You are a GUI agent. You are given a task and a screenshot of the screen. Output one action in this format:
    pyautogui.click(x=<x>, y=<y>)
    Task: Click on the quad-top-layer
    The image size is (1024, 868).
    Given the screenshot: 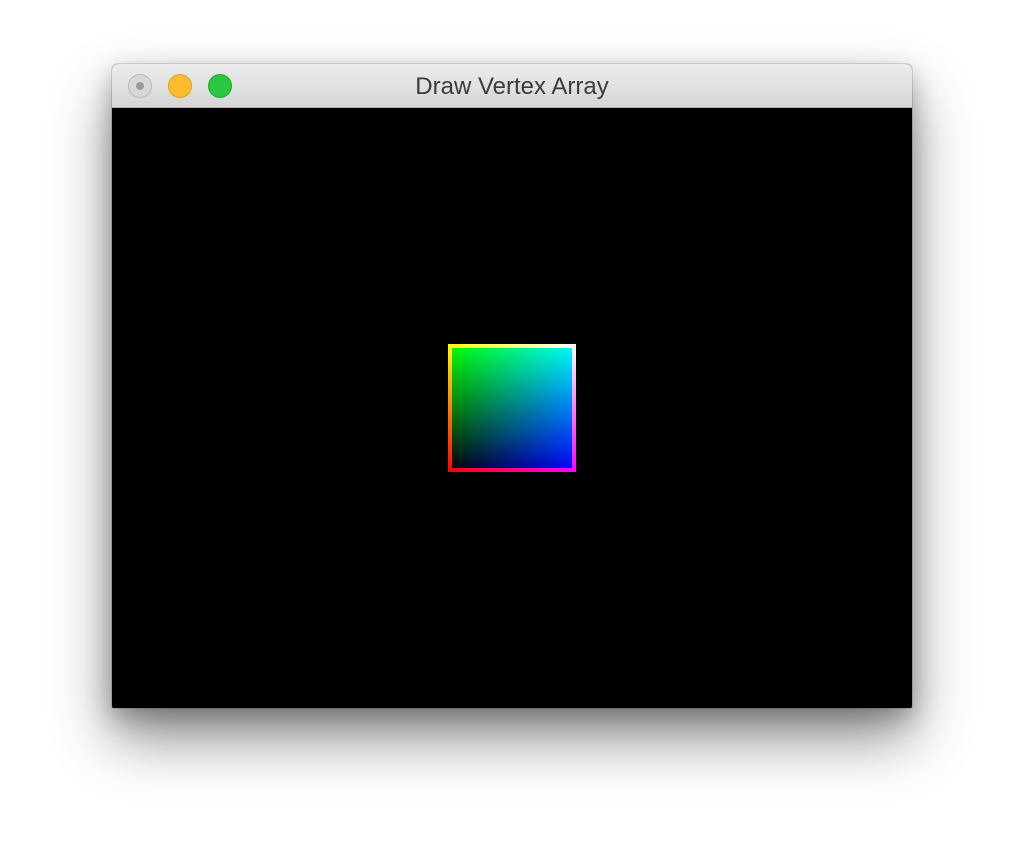 What is the action you would take?
    pyautogui.click(x=512, y=408)
    